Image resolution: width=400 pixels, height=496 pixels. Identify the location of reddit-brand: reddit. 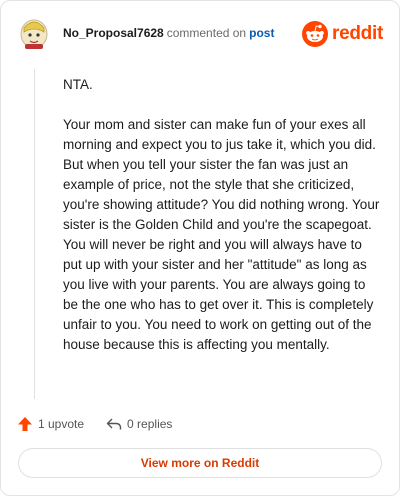
(342, 34).